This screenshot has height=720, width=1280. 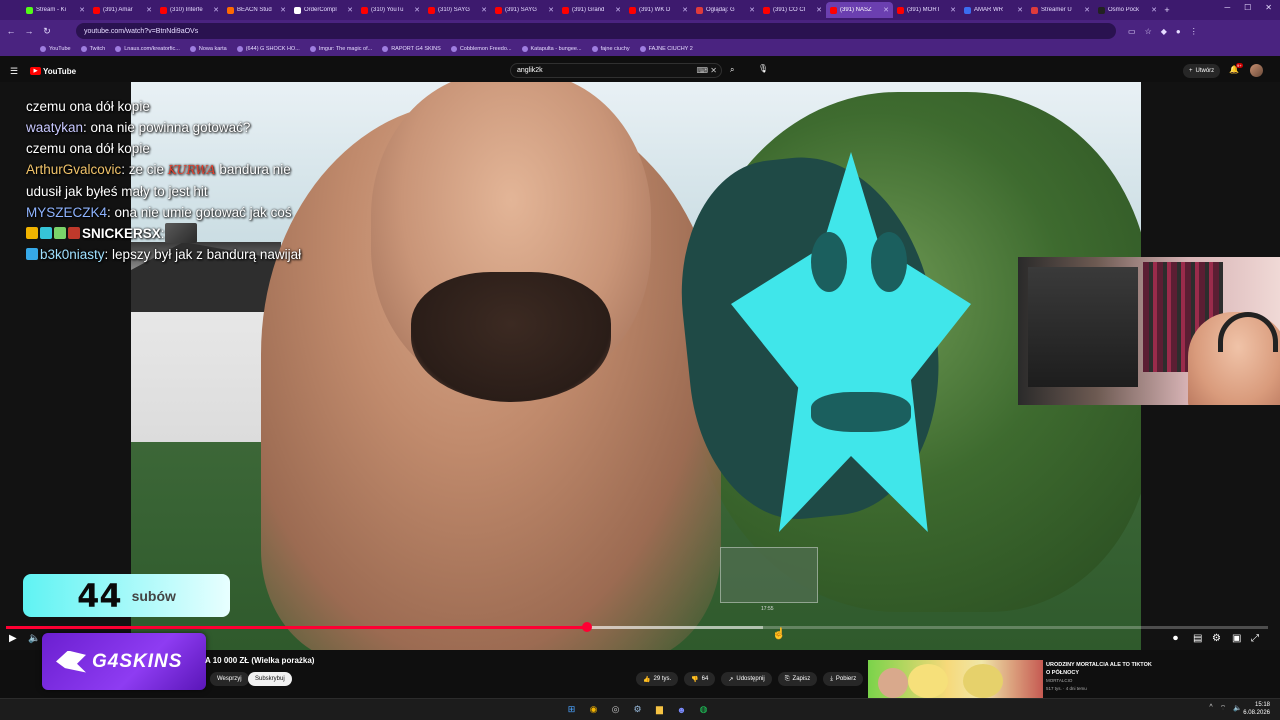 I want to click on subscribe-button: Subskrybuj, so click(x=270, y=679).